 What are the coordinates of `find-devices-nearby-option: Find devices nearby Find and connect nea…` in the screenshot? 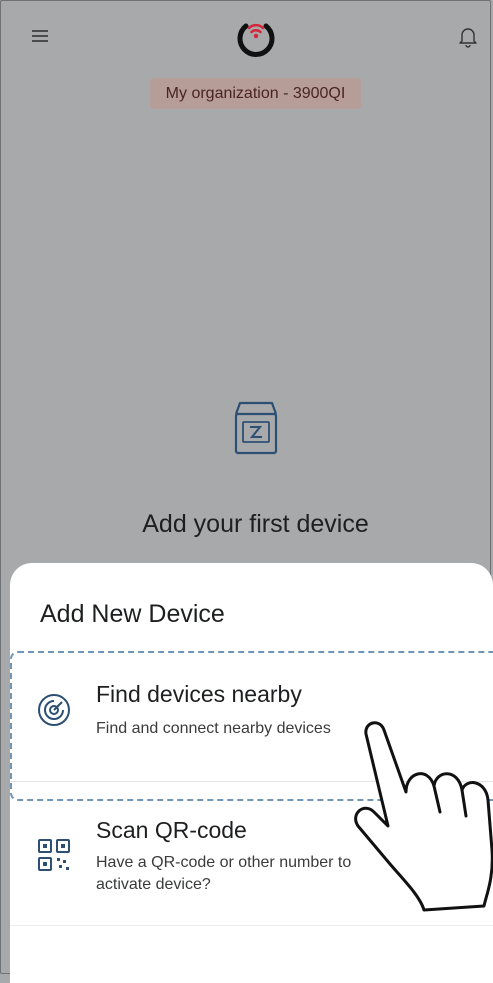 It's located at (251, 715).